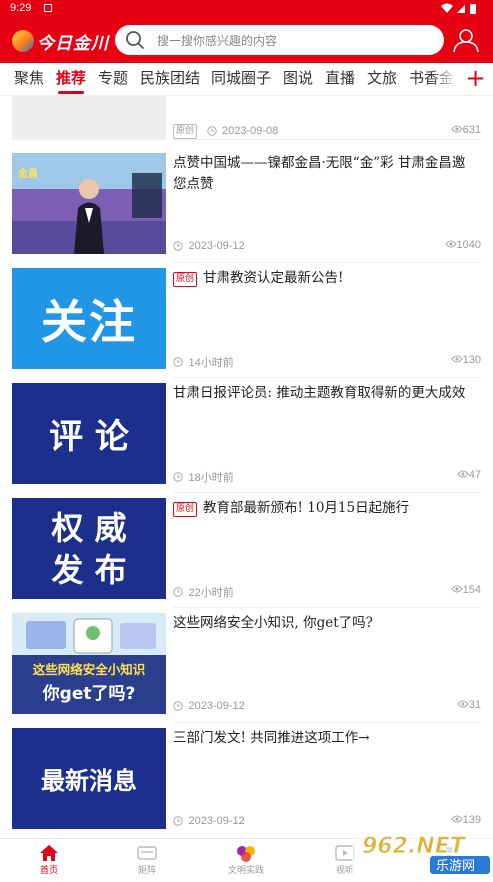 This screenshot has width=493, height=882. I want to click on article-meta: 14小时前 130, so click(327, 362).